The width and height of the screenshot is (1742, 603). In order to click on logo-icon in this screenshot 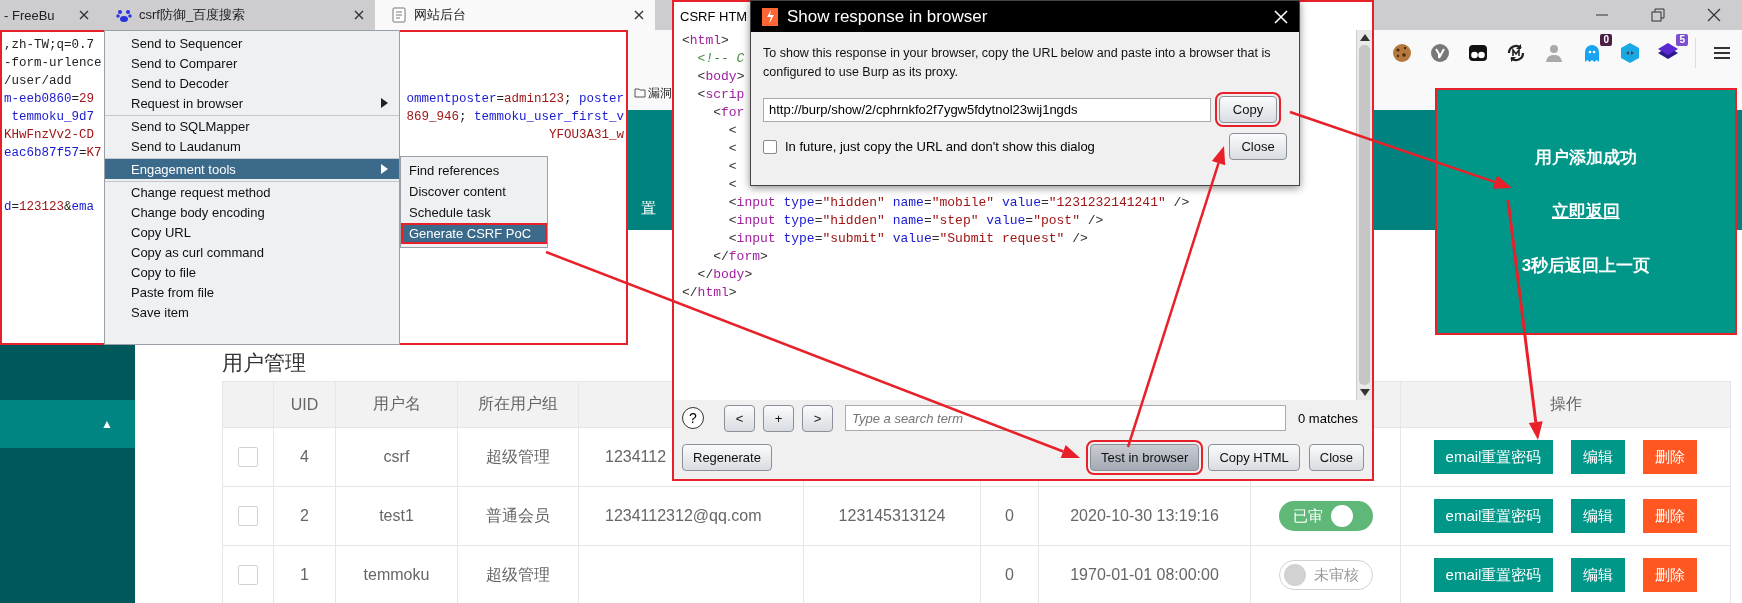, I will do `click(1440, 53)`.